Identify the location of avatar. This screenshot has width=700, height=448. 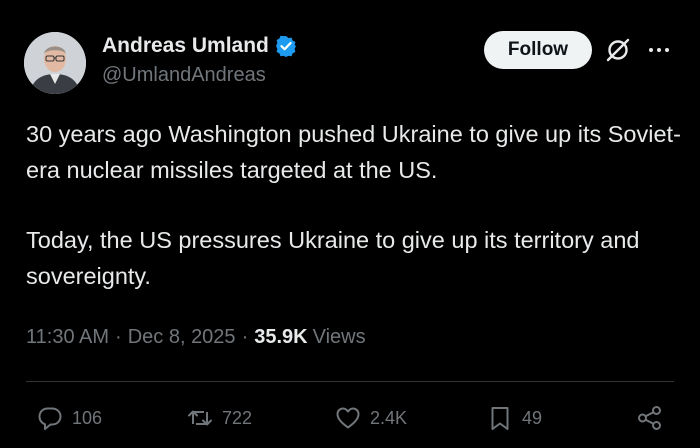
(55, 63).